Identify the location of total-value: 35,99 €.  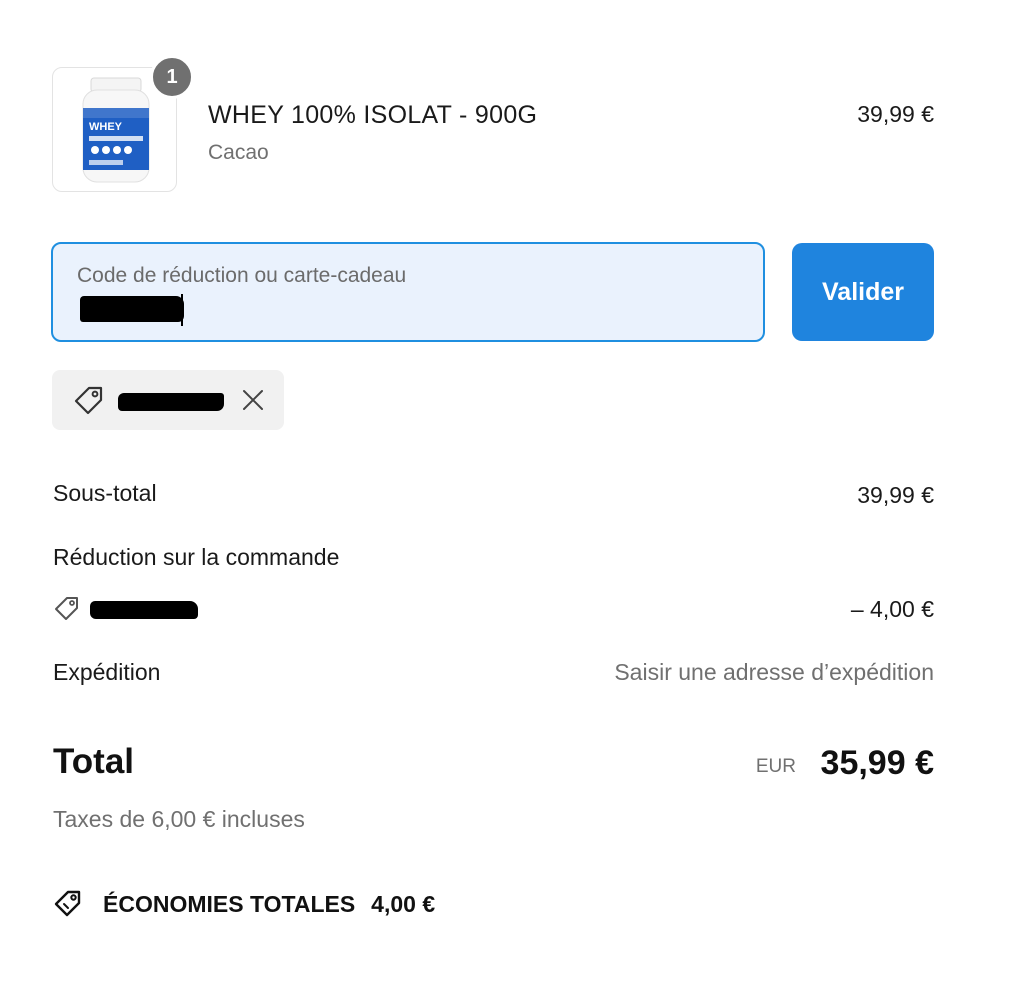
(877, 763).